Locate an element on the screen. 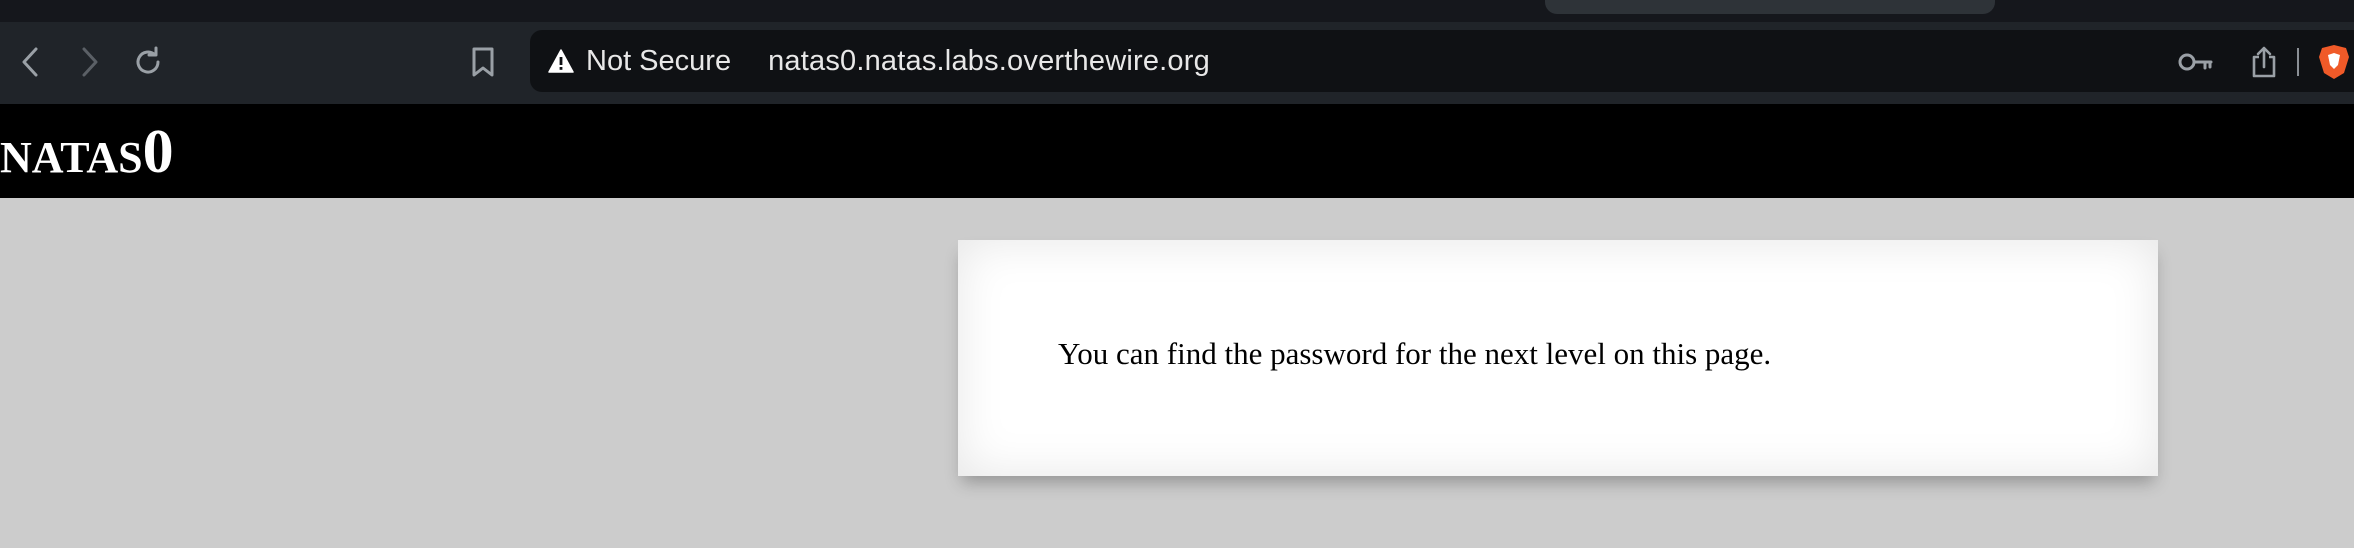  share-icon is located at coordinates (2264, 62).